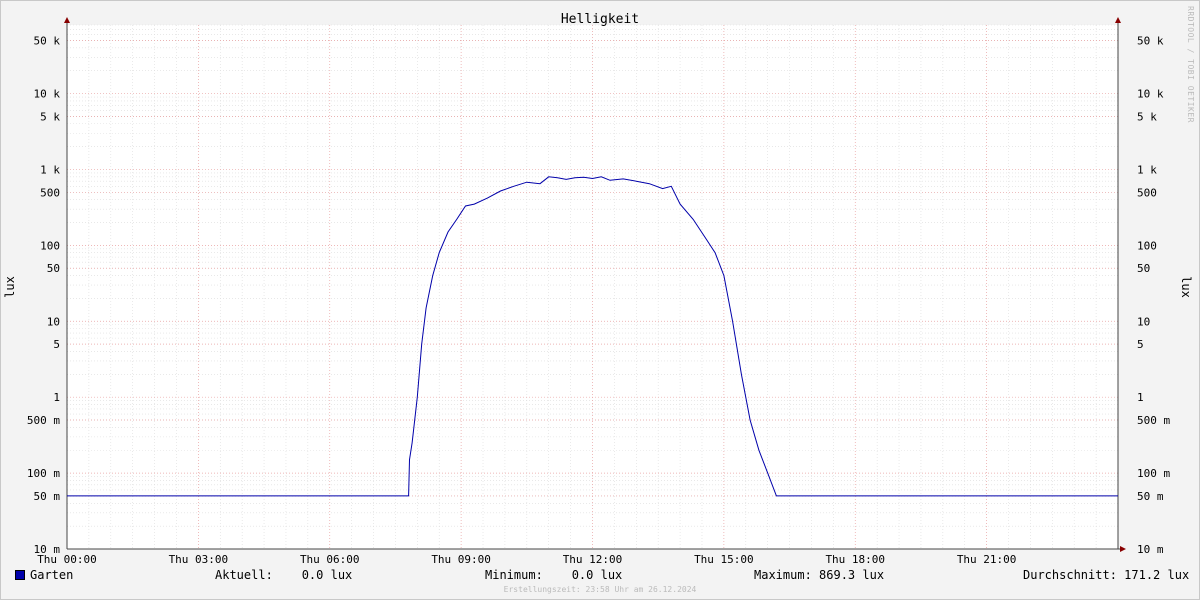 This screenshot has height=600, width=1200. I want to click on y-tick-label-right: 1, so click(1140, 397).